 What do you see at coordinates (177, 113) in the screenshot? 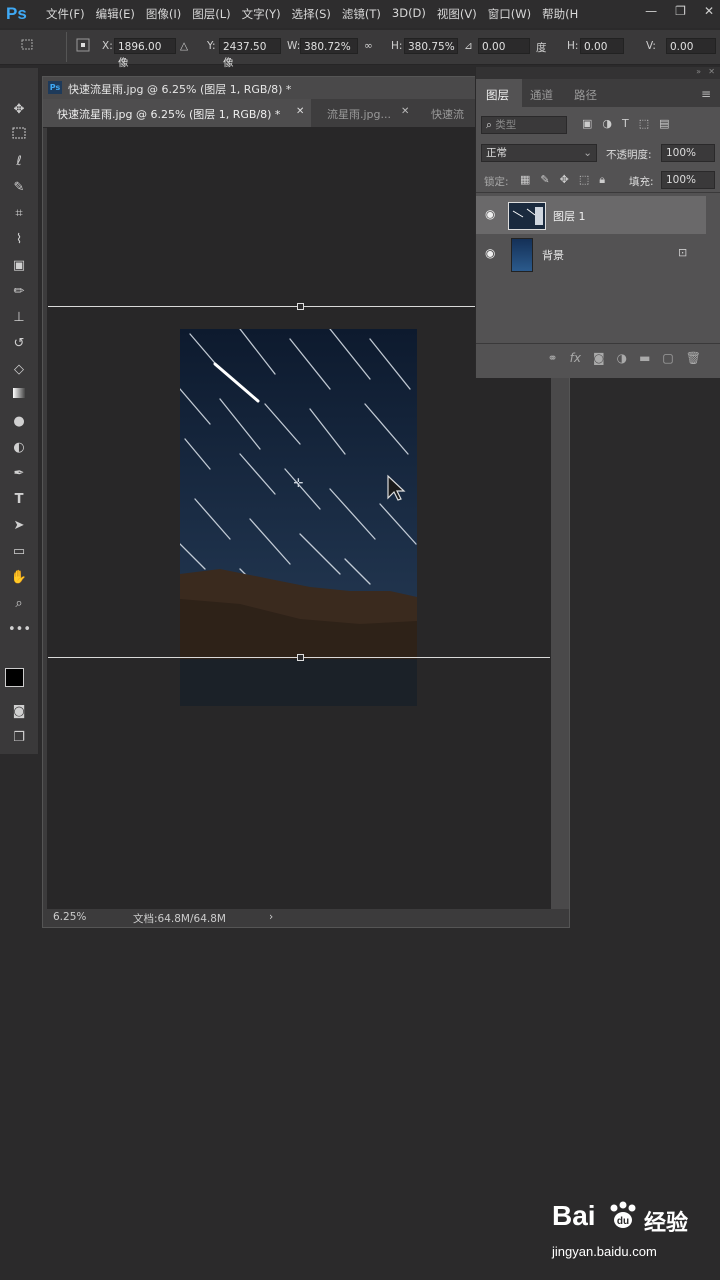
I see `tab-active: 快速流星雨.jpg @ 6.25% (图层 1, RGB/8) * ✕` at bounding box center [177, 113].